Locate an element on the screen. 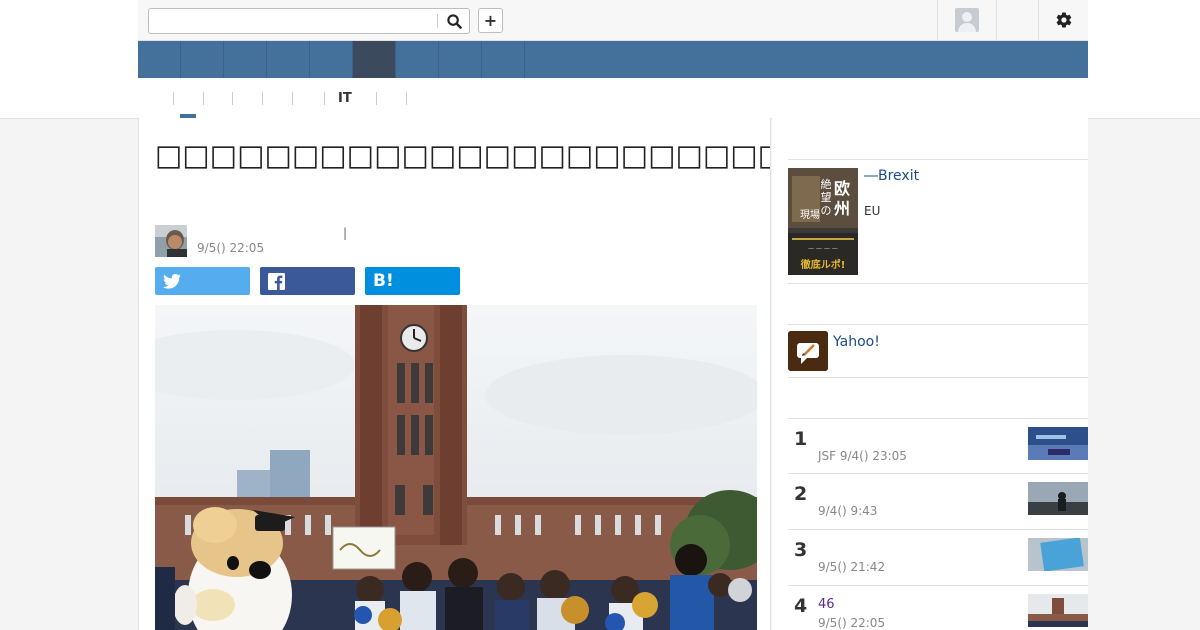  book-cover: 欧 州 絶 望 の 現場 — — — — 徹底ルポ! is located at coordinates (823, 221).